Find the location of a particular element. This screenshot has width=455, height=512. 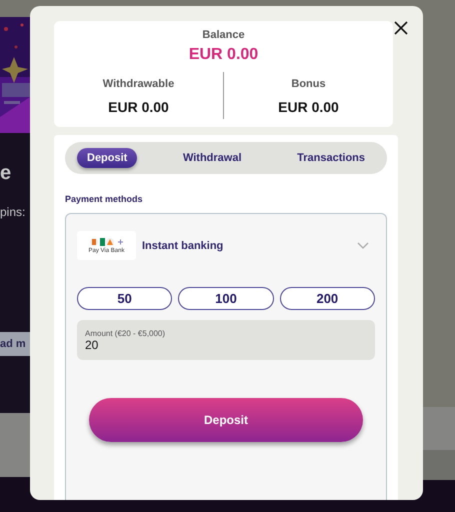

deposit-button: Deposit is located at coordinates (226, 420).